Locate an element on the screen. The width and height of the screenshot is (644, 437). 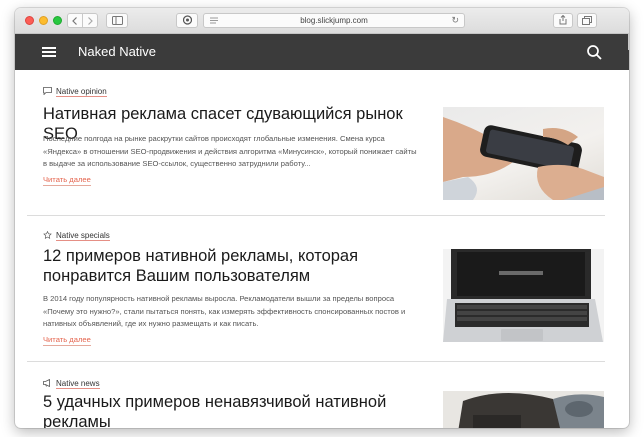
article-title-line: 5 удачных примеров ненавязчивой нативной is located at coordinates (215, 402).